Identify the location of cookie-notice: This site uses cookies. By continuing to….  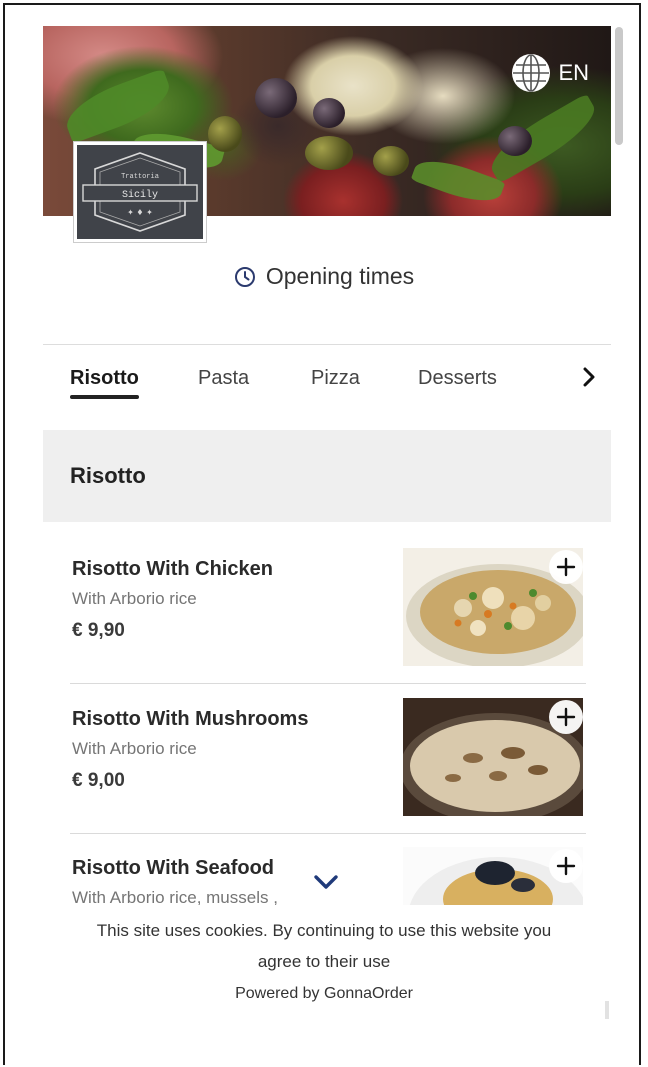
(322, 941).